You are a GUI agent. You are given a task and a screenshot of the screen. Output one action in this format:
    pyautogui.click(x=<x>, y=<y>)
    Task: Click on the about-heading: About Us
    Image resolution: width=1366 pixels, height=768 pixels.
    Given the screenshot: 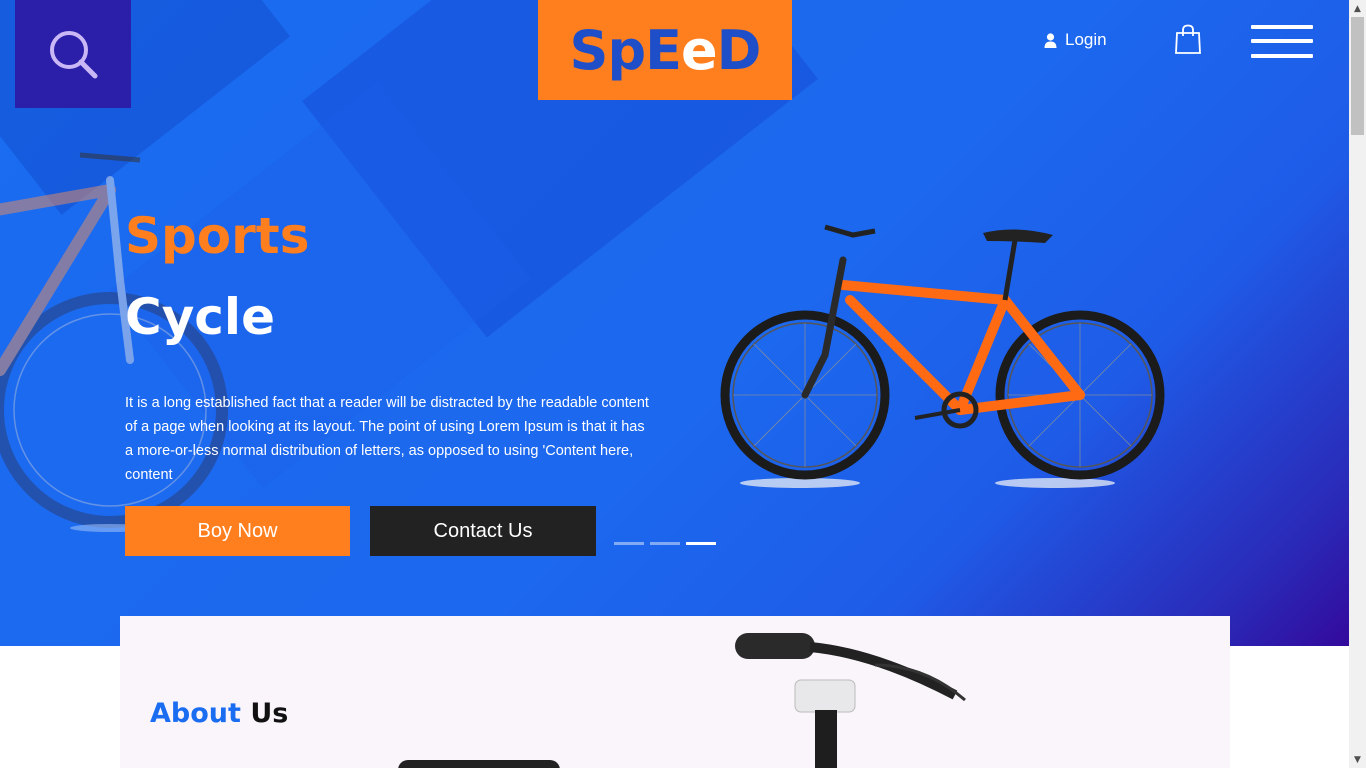 What is the action you would take?
    pyautogui.click(x=219, y=713)
    